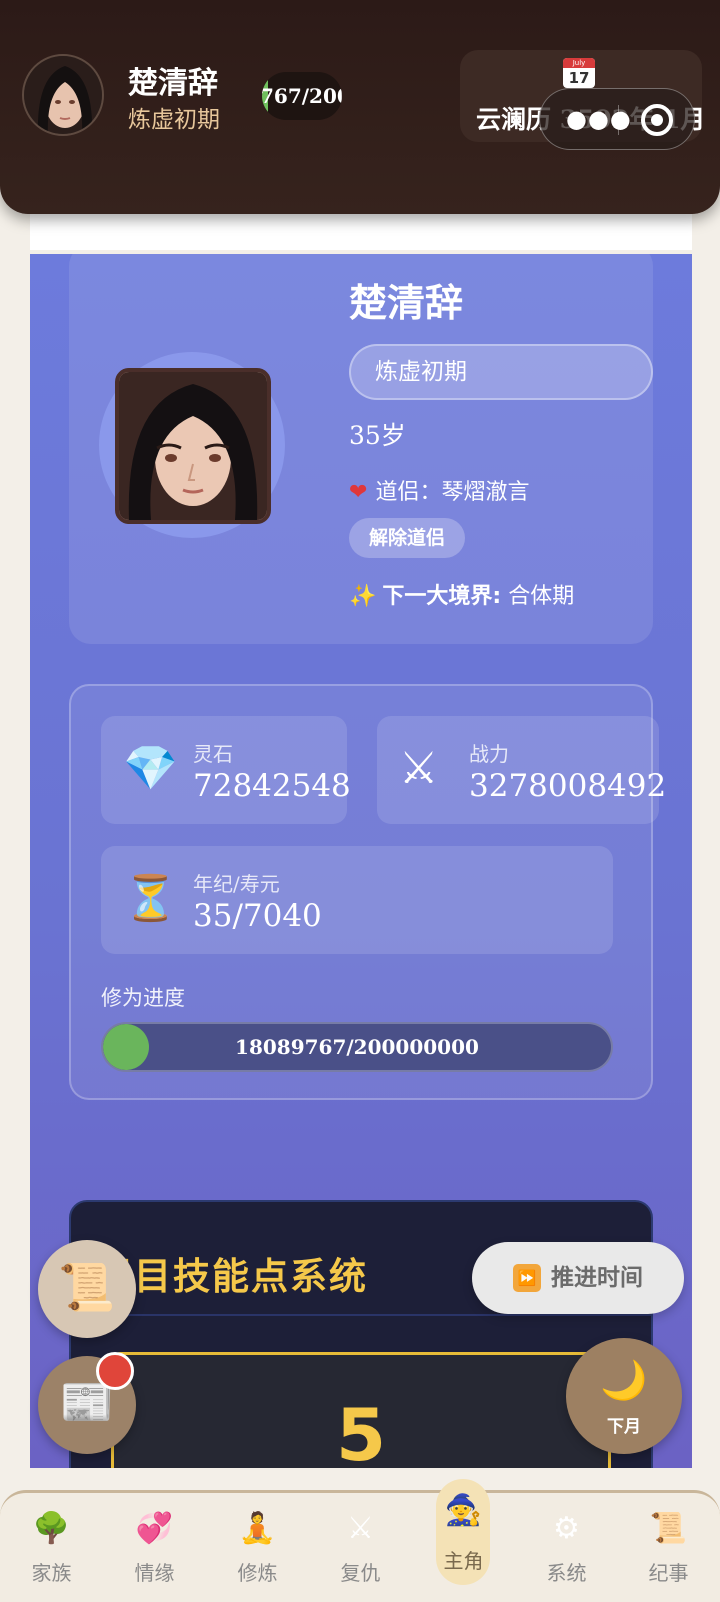 Image resolution: width=720 pixels, height=1602 pixels. Describe the element at coordinates (668, 1547) in the screenshot. I see `nav-item-chronicle: 📜 纪事` at that location.